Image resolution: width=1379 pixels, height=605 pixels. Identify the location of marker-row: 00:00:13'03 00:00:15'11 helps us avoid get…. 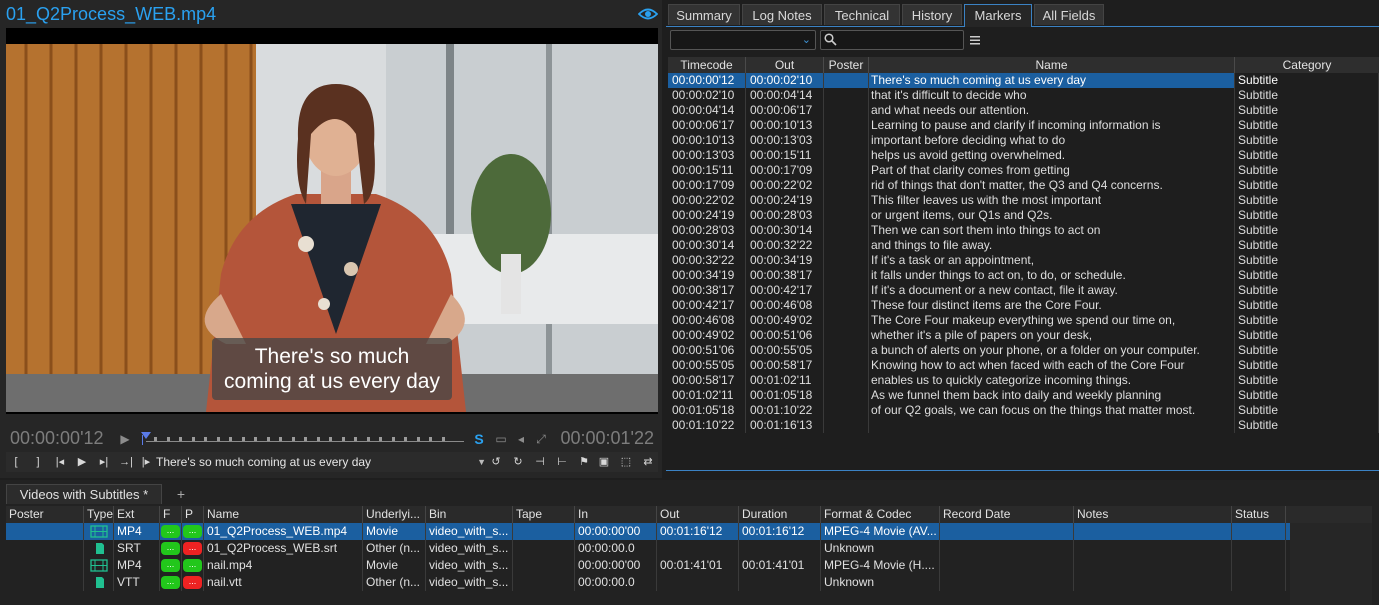
(1023, 155).